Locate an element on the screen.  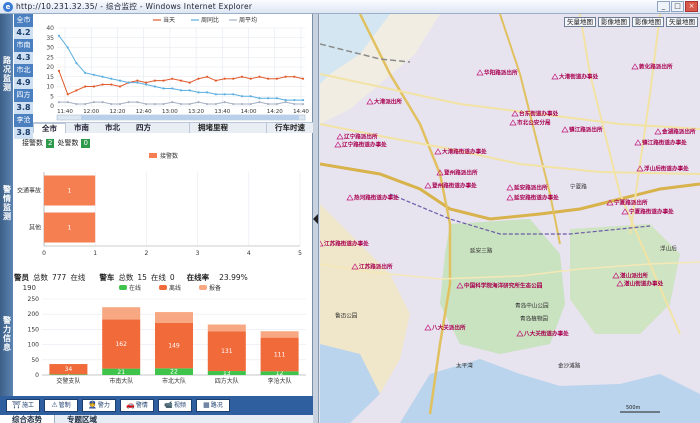
map-place: 延安路街道办事处 is located at coordinates (532, 198).